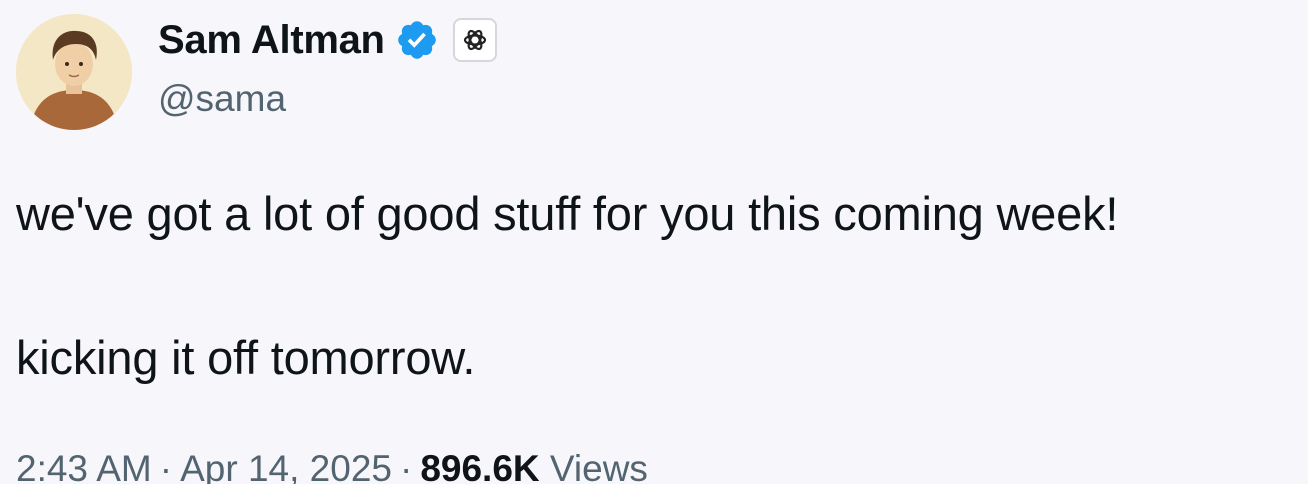  Describe the element at coordinates (417, 40) in the screenshot. I see `verified-badge-icon` at that location.